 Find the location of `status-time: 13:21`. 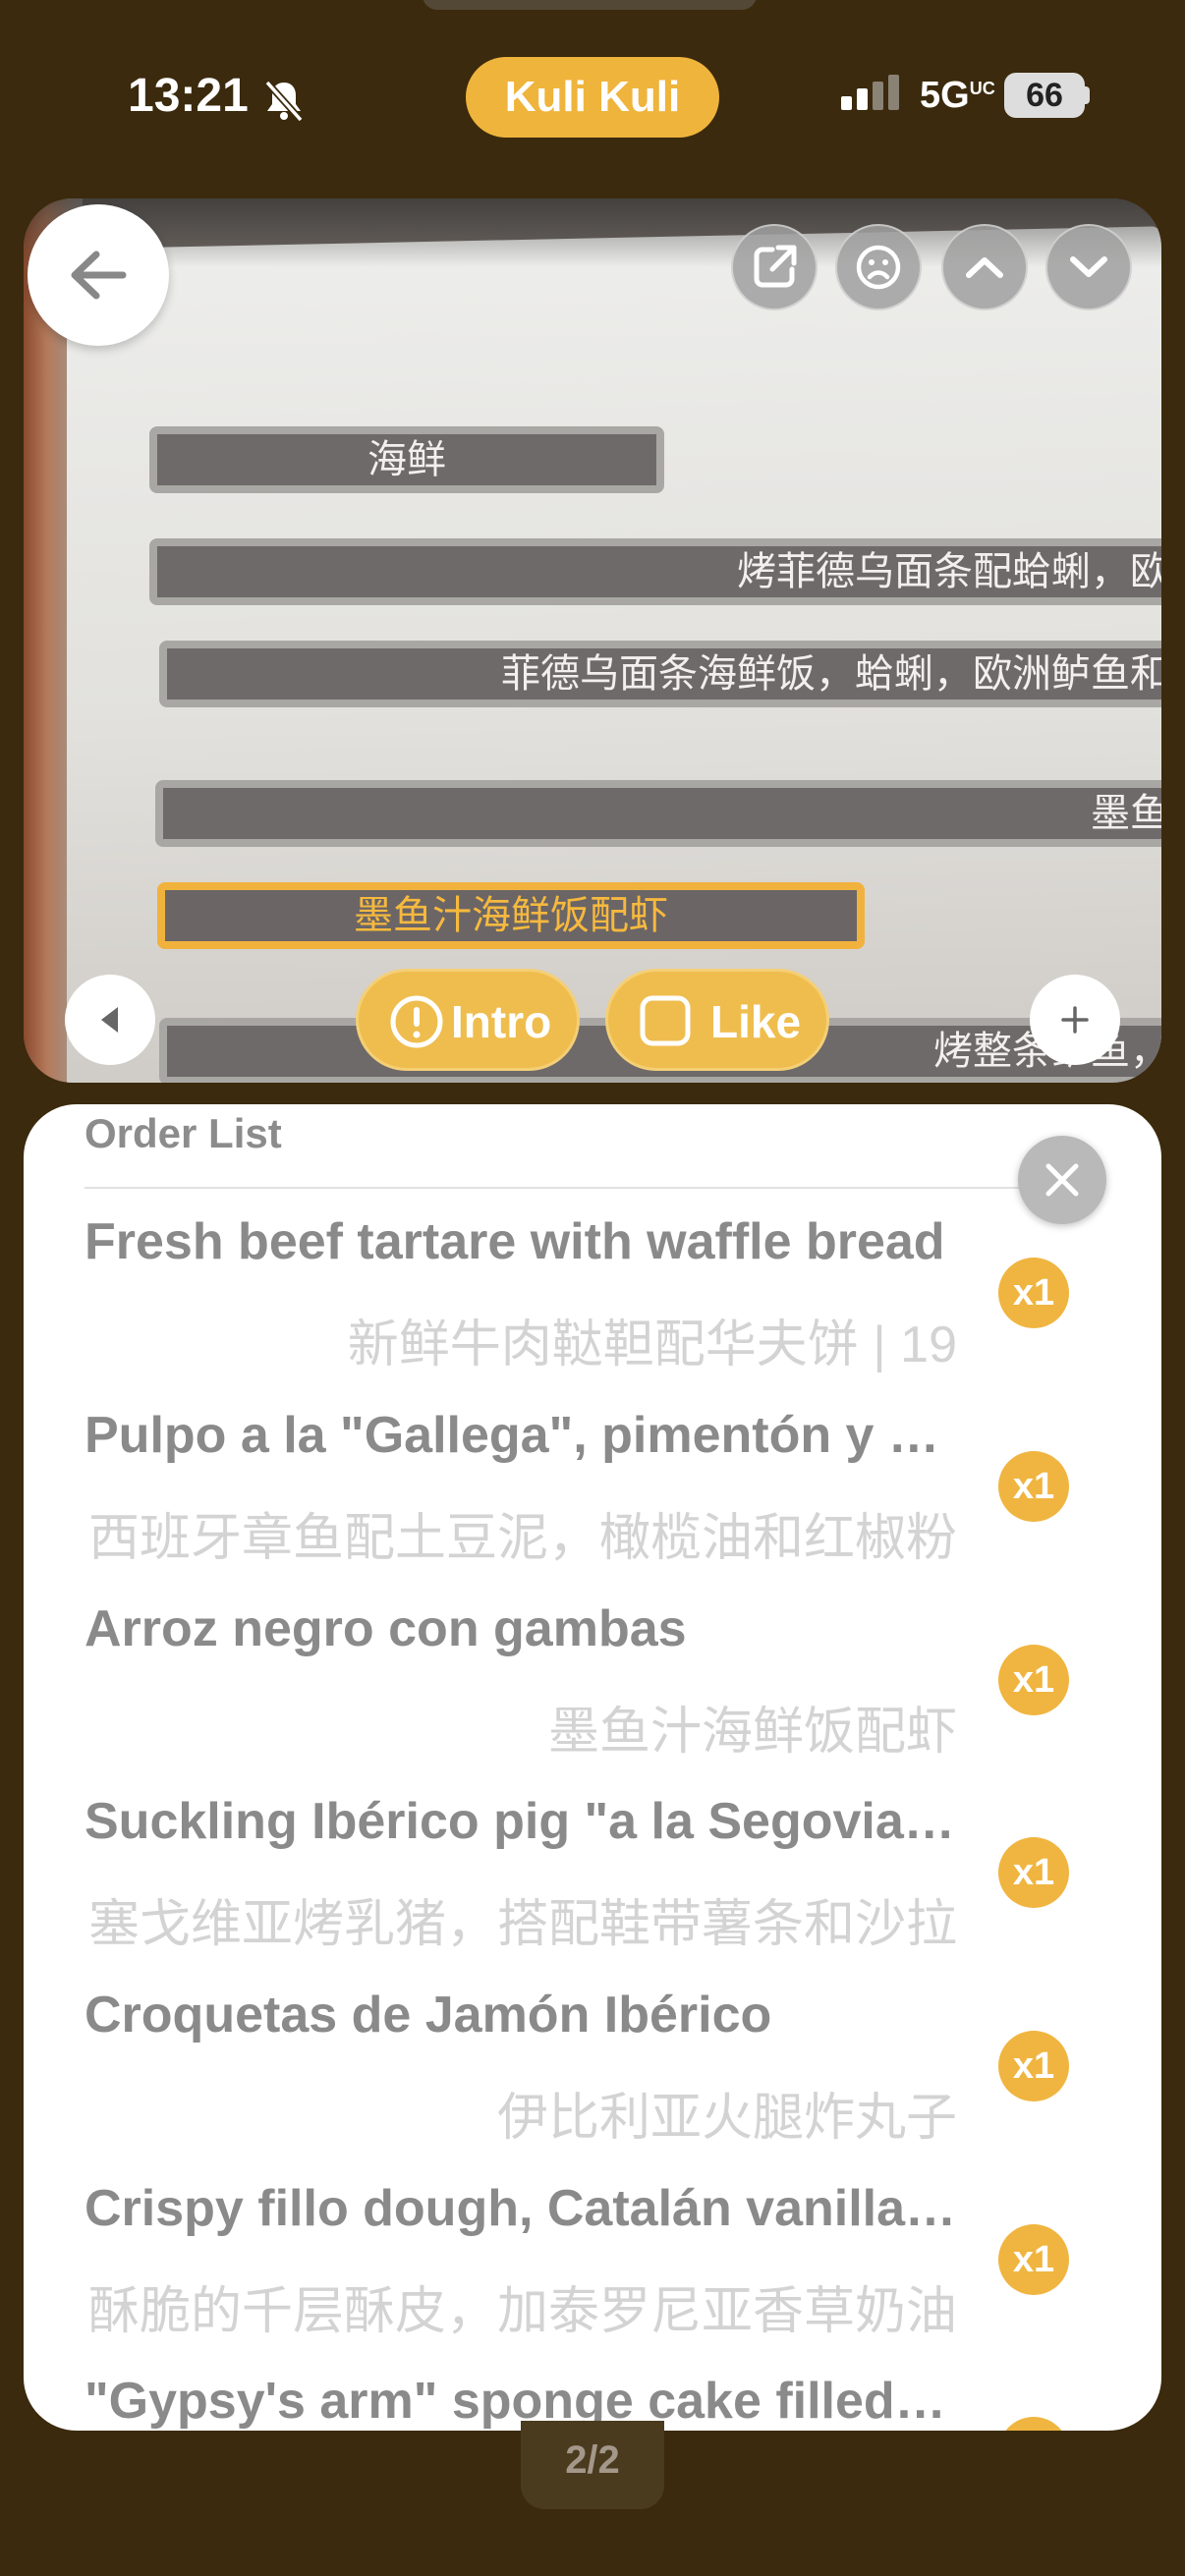

status-time: 13:21 is located at coordinates (189, 96).